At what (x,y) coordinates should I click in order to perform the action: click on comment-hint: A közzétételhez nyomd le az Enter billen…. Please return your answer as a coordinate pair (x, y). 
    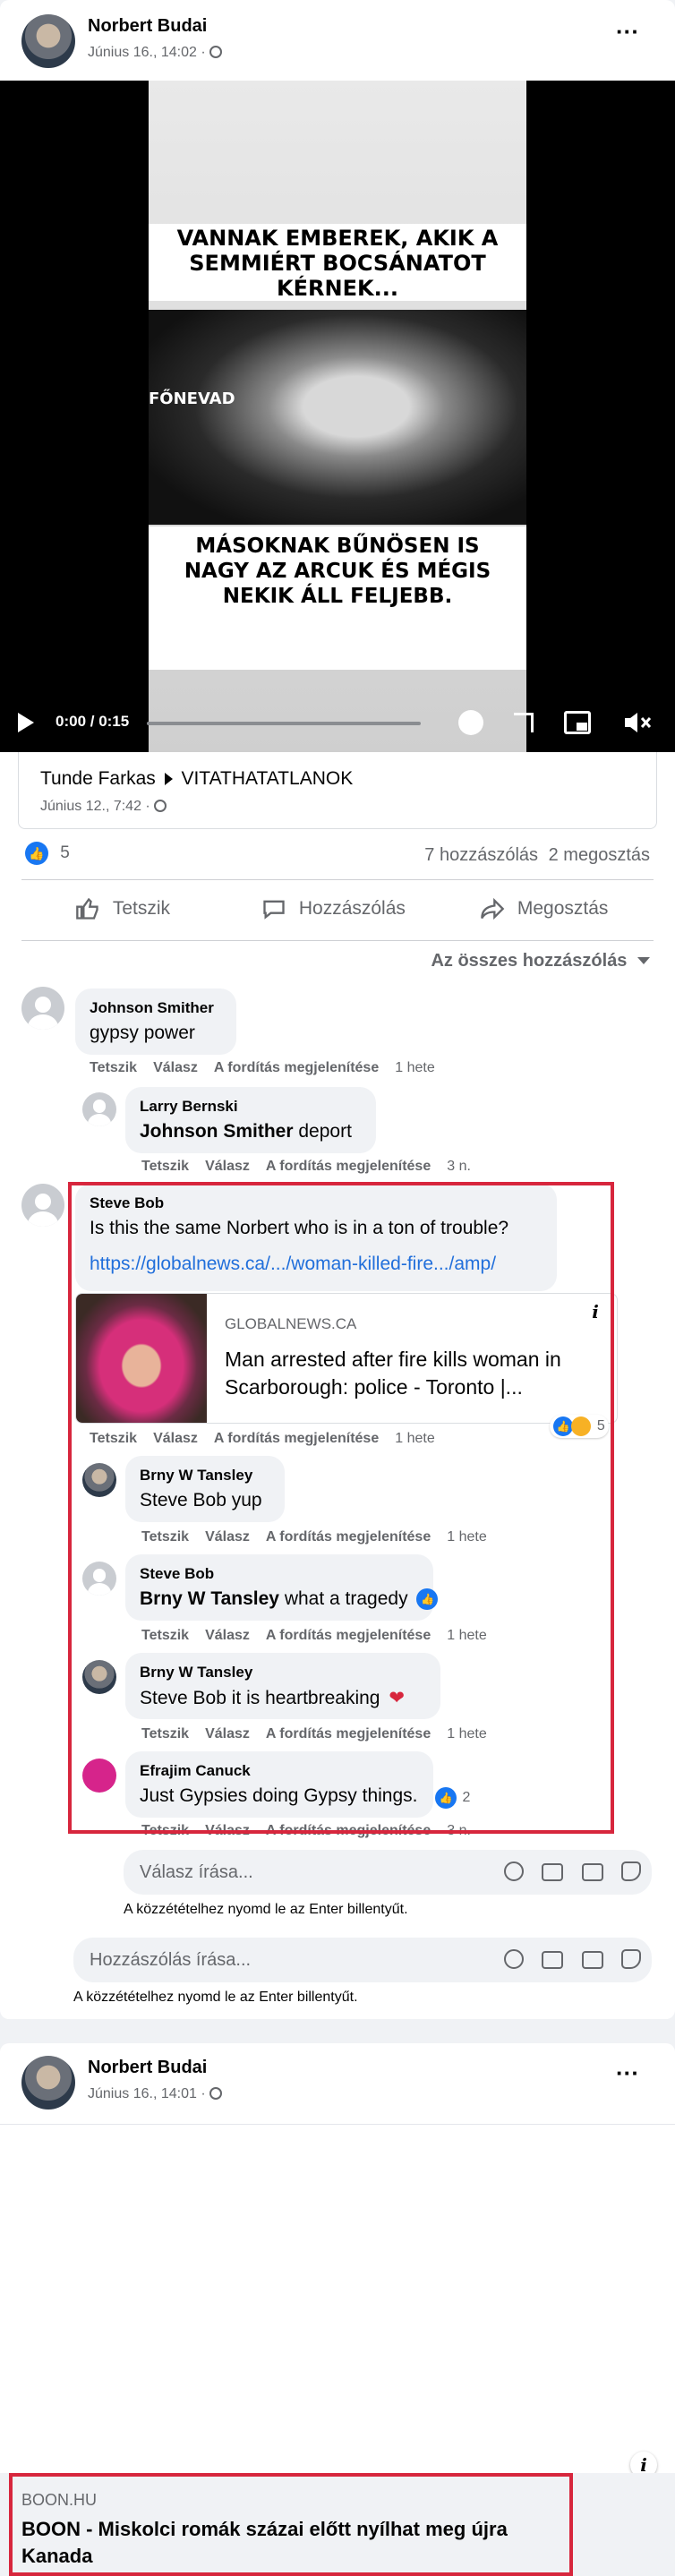
    Looking at the image, I should click on (215, 1997).